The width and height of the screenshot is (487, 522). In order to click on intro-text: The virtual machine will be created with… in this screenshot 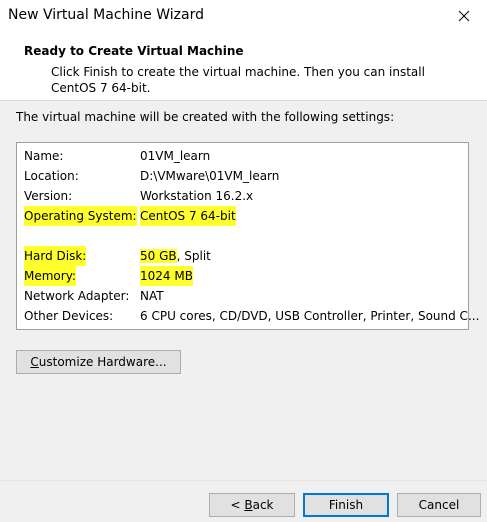, I will do `click(205, 117)`.